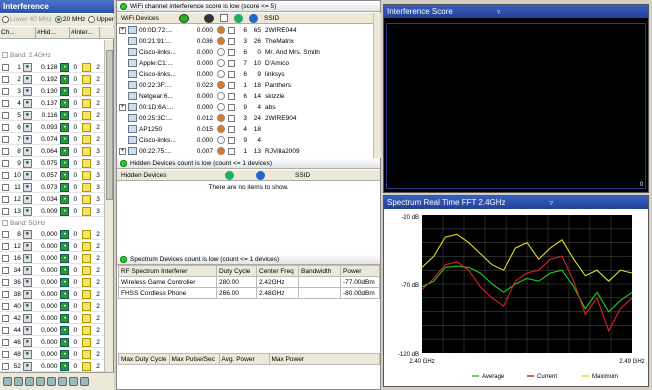 The width and height of the screenshot is (652, 390). What do you see at coordinates (268, 18) in the screenshot?
I see `header-ssid: SSID` at bounding box center [268, 18].